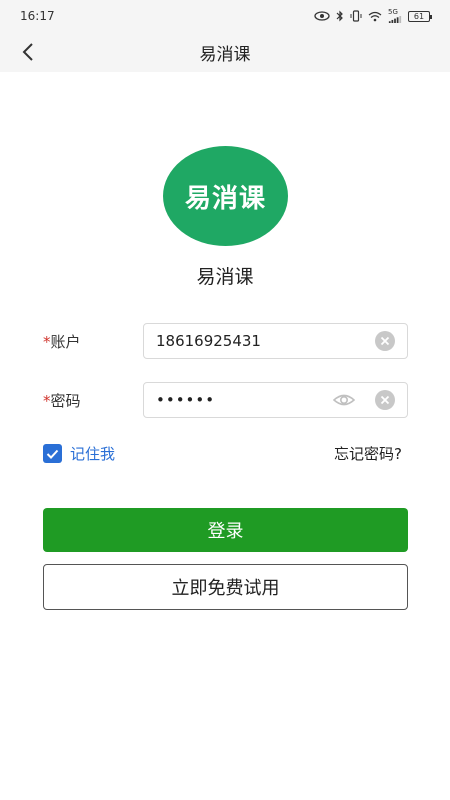  I want to click on network-type: 5G, so click(393, 12).